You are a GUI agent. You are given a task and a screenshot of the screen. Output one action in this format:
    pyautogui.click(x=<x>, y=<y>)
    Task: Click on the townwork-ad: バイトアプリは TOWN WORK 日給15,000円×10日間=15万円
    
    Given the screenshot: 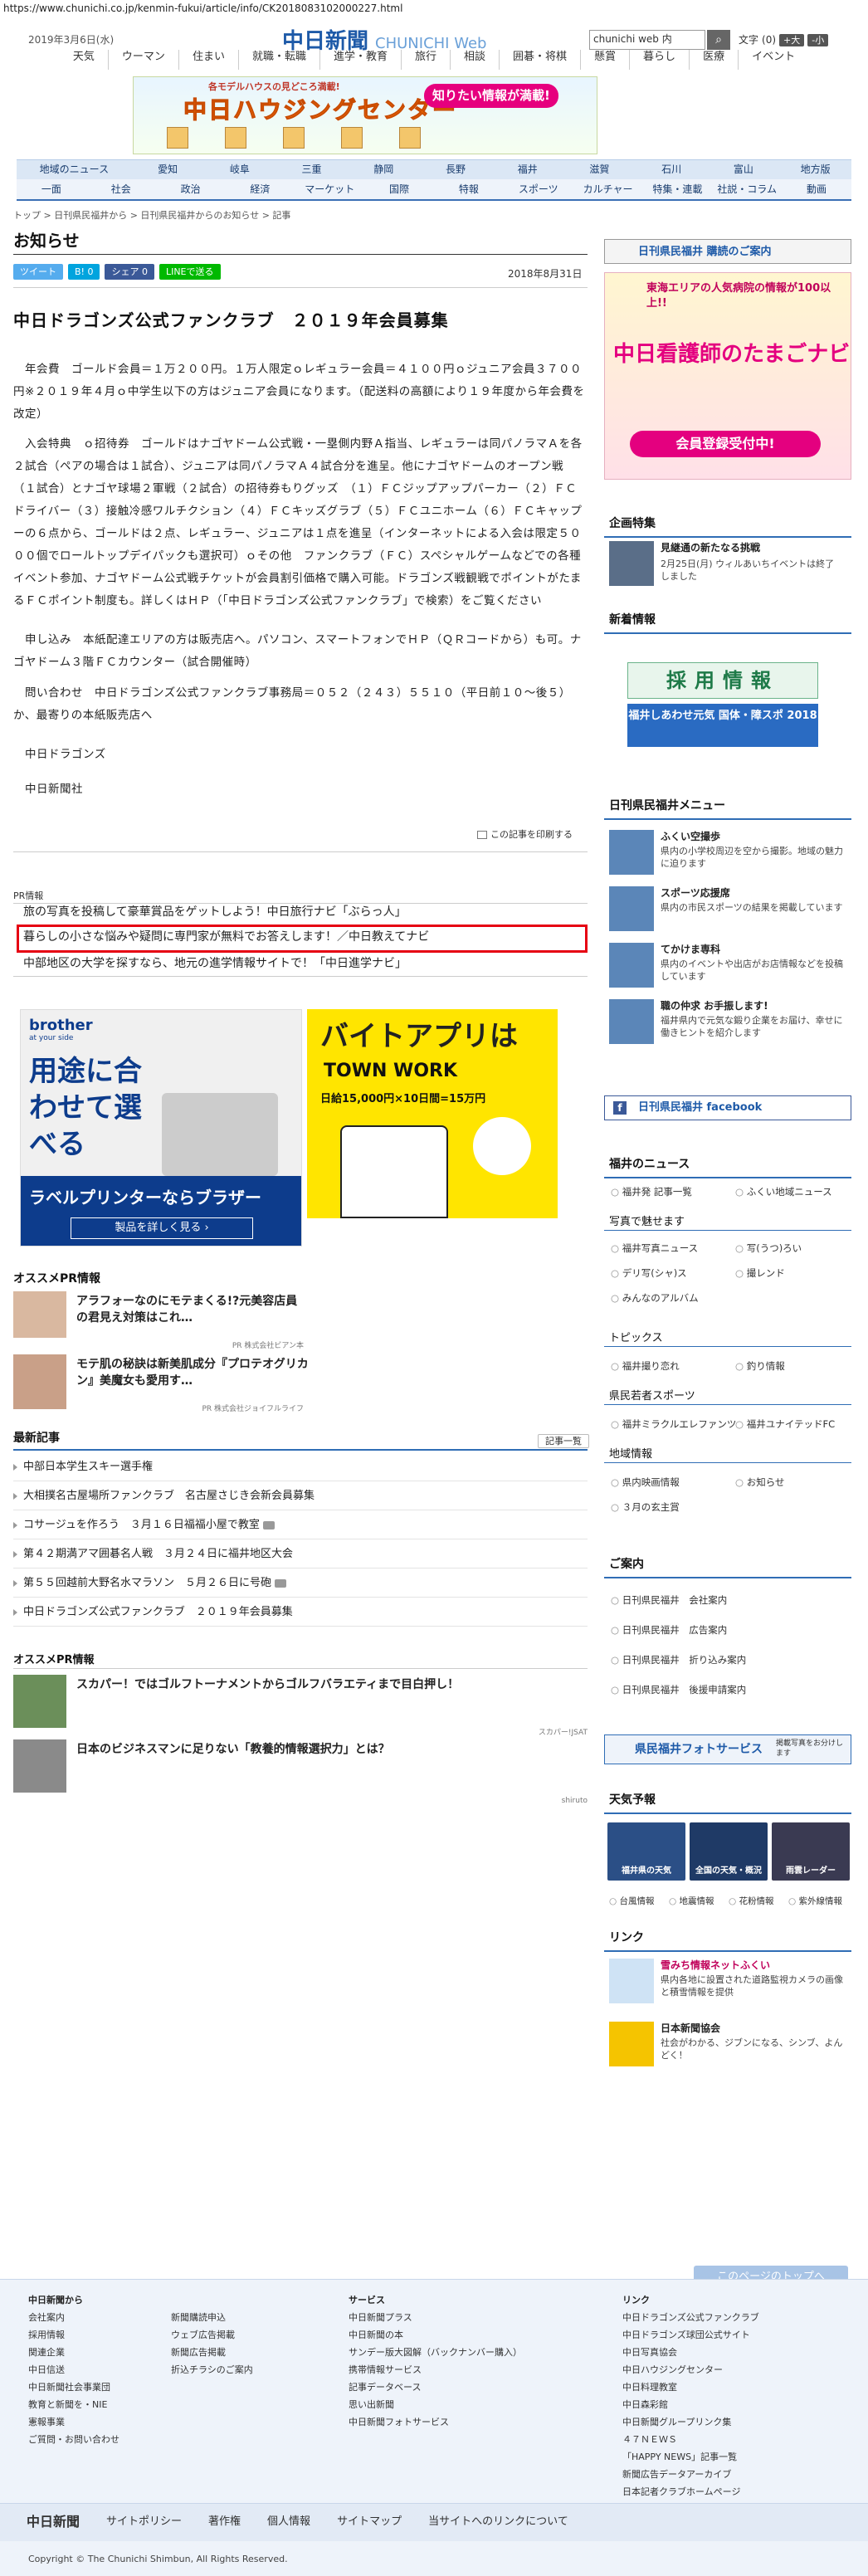 What is the action you would take?
    pyautogui.click(x=432, y=1114)
    